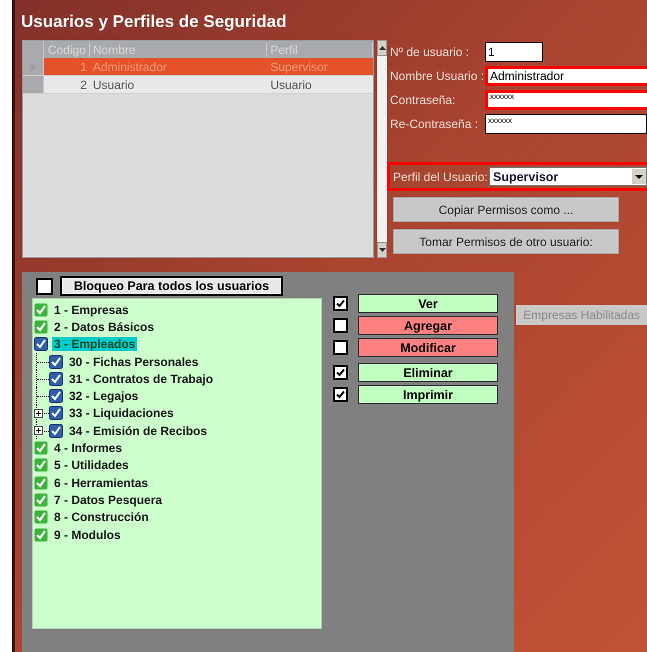  I want to click on tree-item: 31 - Contratos de Trabajo, so click(141, 379).